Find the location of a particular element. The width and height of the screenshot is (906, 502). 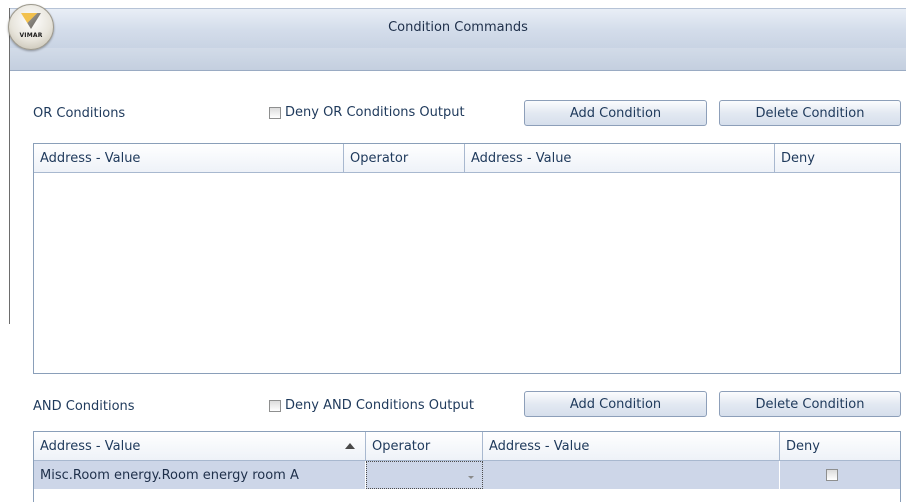

row-operator-dropdown is located at coordinates (424, 475).